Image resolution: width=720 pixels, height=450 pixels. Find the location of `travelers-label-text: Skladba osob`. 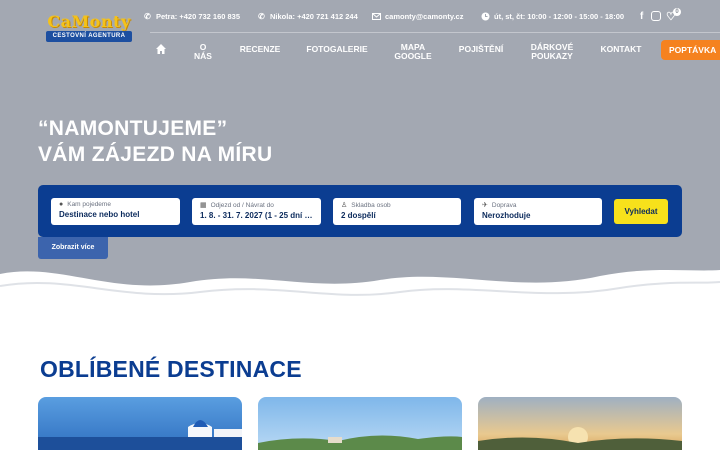

travelers-label-text: Skladba osob is located at coordinates (371, 205).